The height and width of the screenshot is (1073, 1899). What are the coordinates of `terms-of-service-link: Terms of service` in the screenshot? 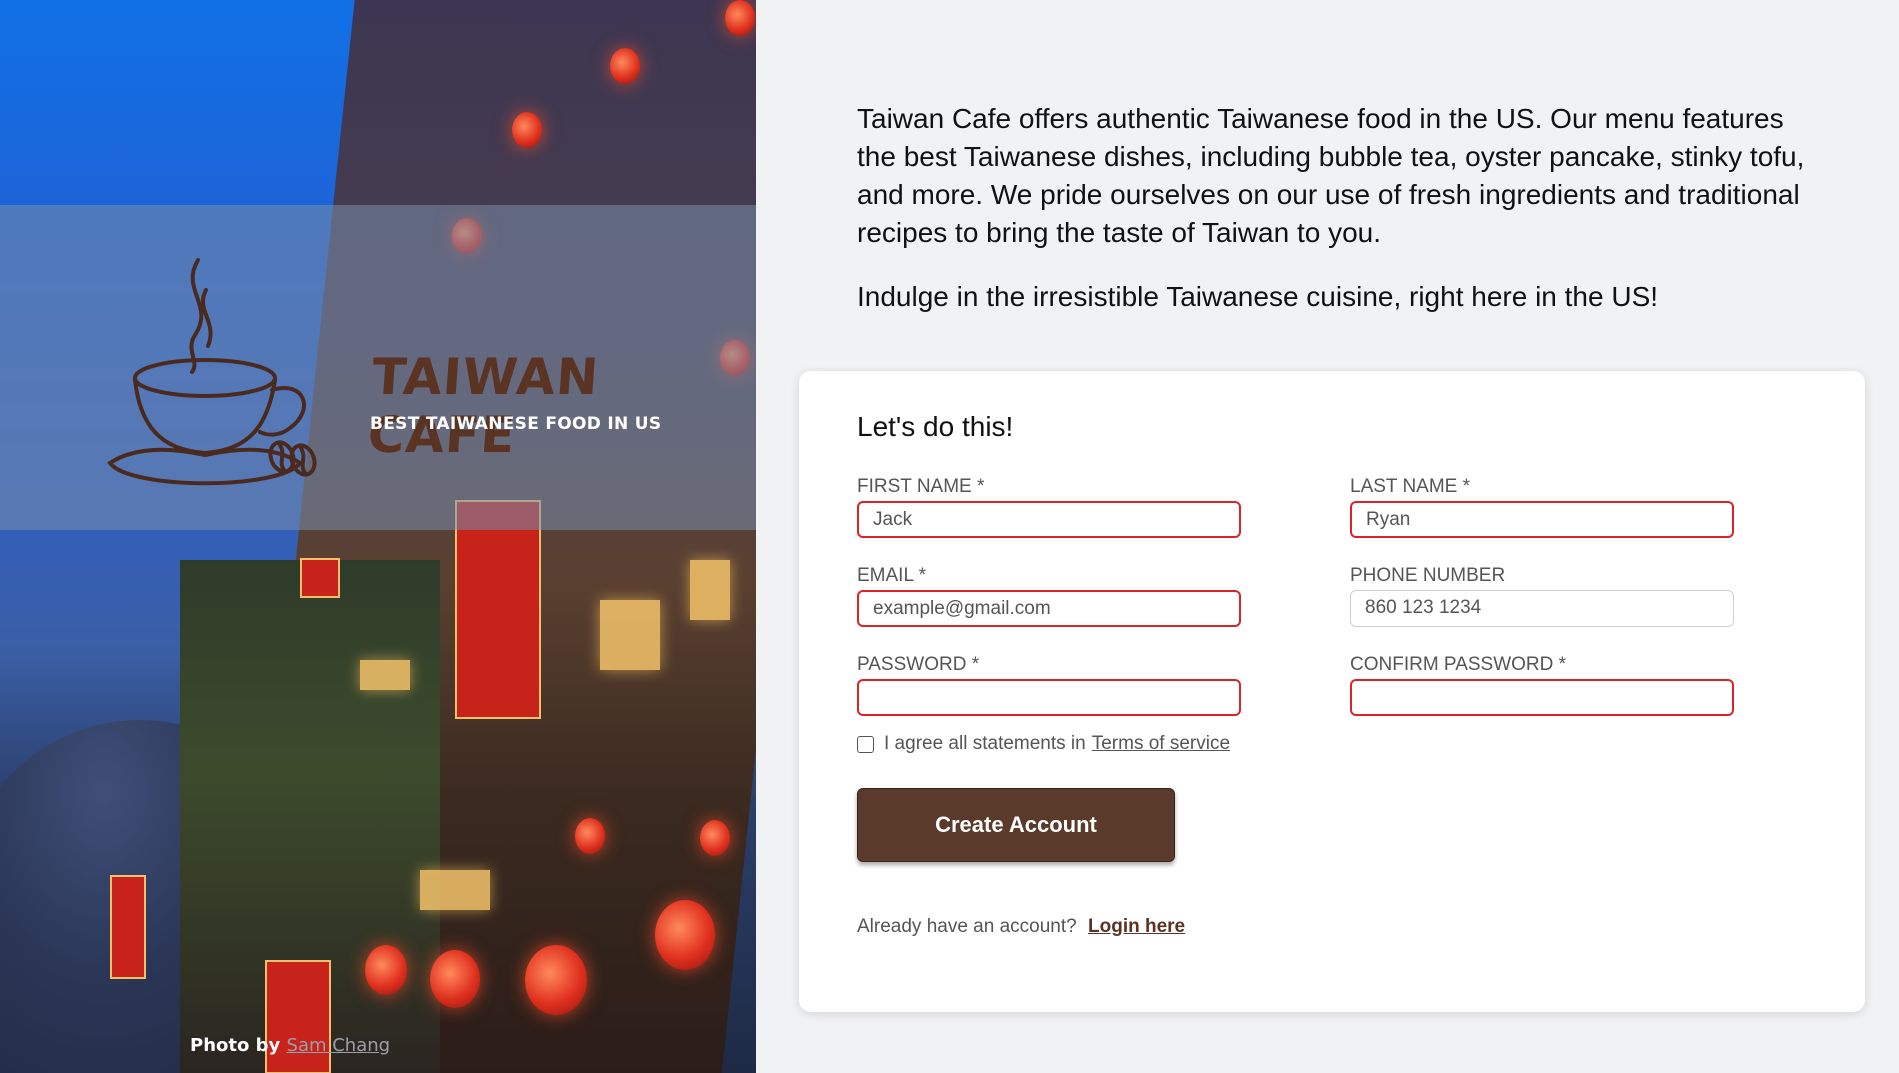 It's located at (1161, 744).